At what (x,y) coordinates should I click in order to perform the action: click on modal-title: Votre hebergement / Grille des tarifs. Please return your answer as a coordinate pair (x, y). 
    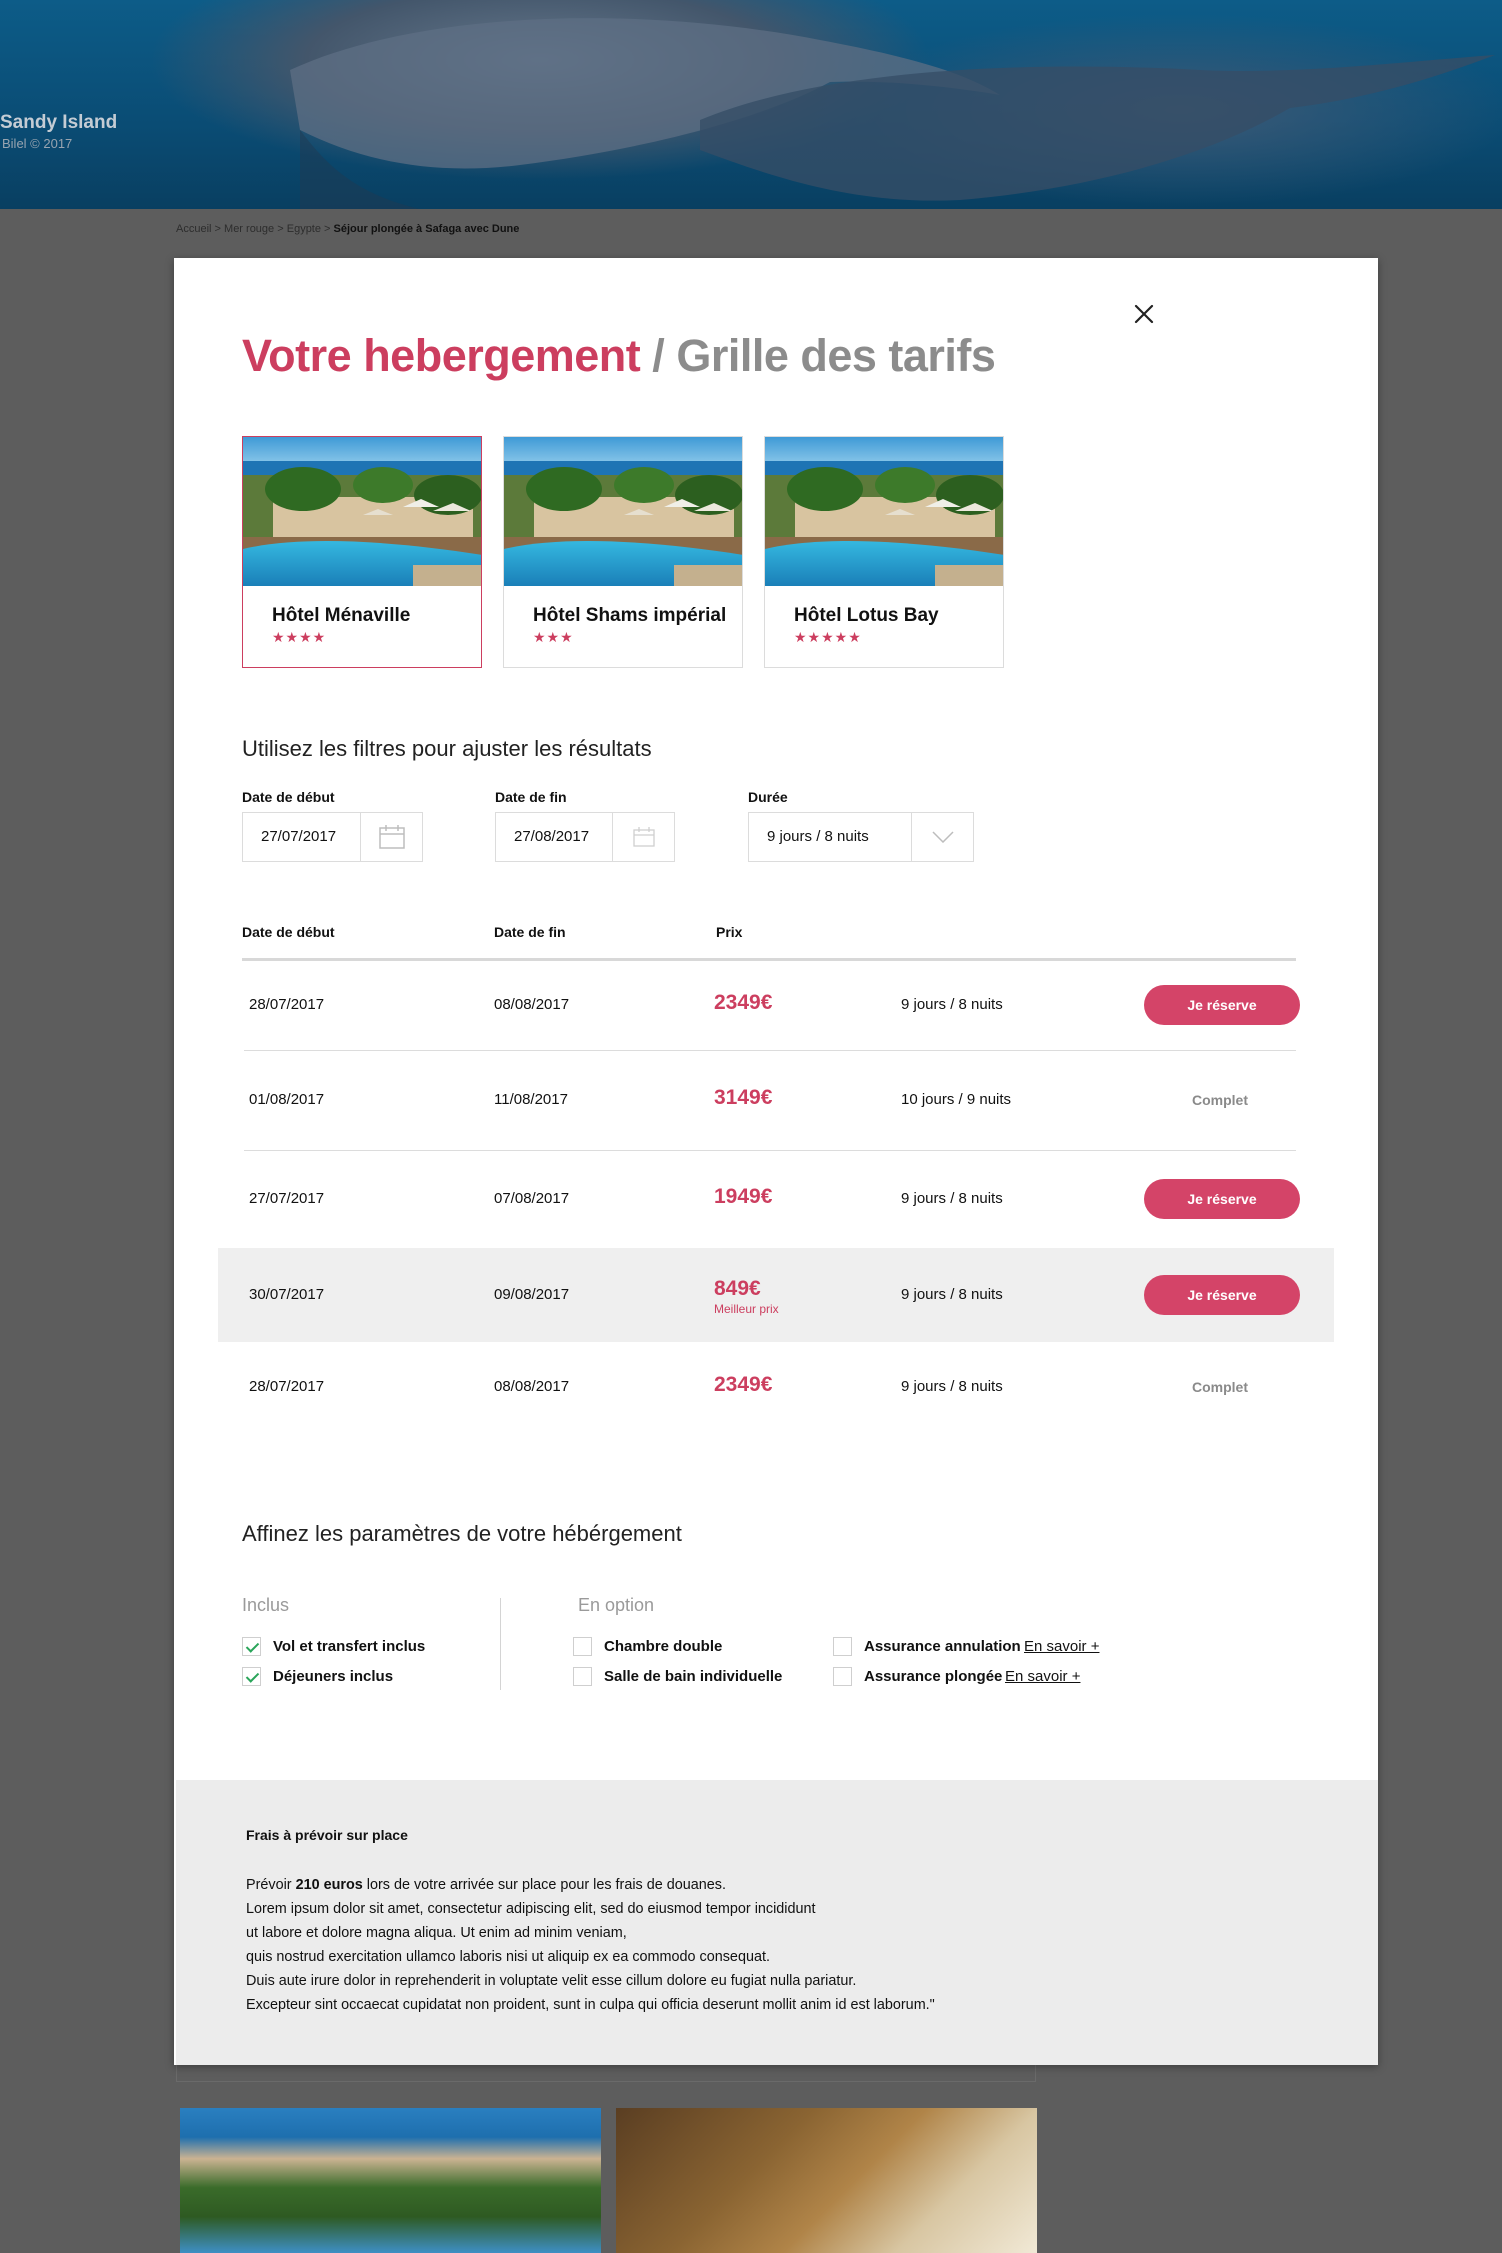
    Looking at the image, I should click on (619, 356).